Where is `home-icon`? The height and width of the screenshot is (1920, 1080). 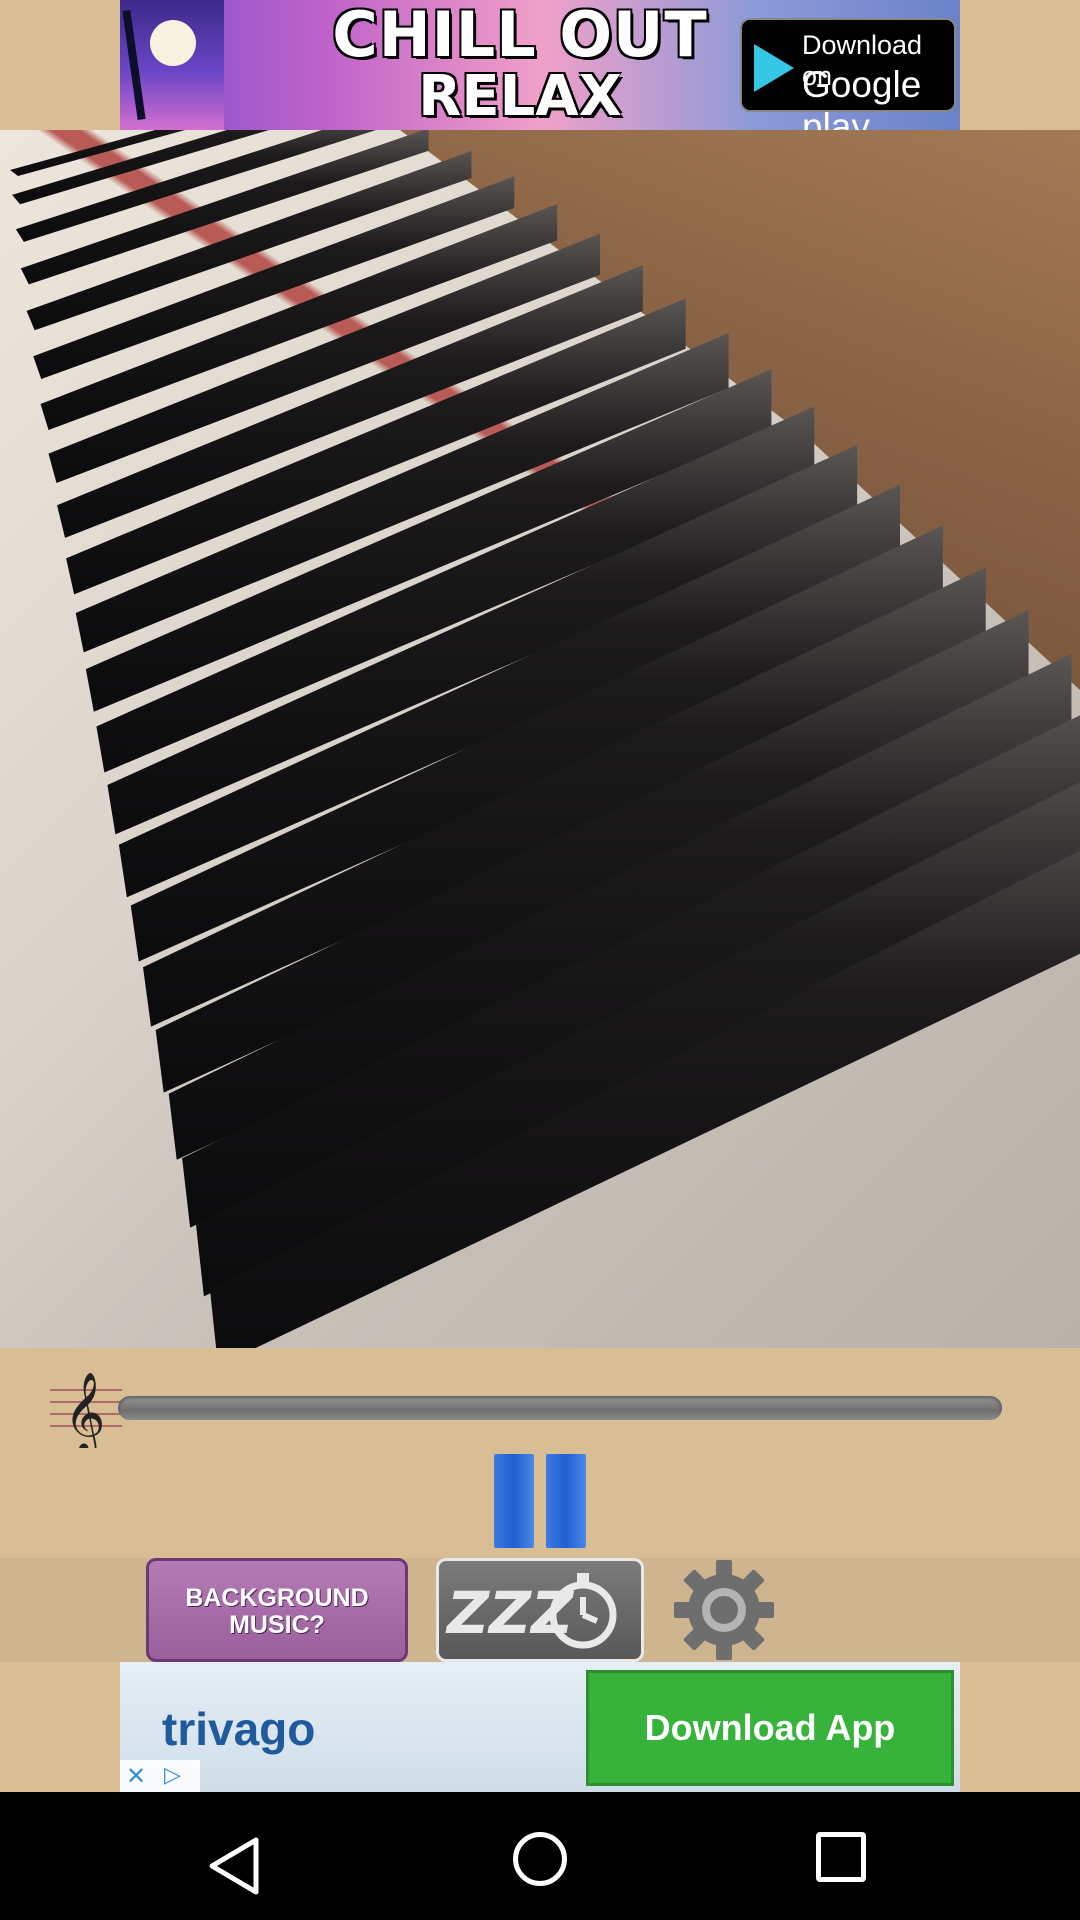 home-icon is located at coordinates (540, 1859).